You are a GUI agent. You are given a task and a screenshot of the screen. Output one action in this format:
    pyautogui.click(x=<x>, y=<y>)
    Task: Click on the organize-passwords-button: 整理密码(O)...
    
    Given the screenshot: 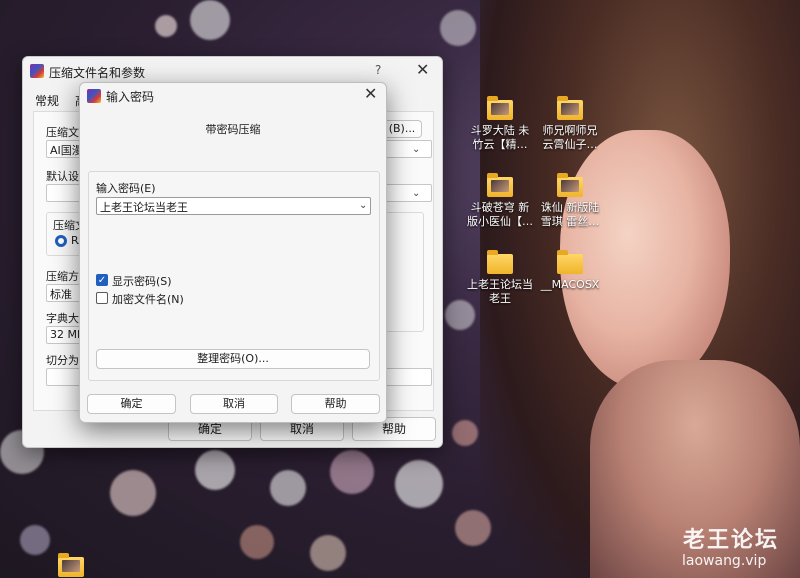 What is the action you would take?
    pyautogui.click(x=233, y=359)
    